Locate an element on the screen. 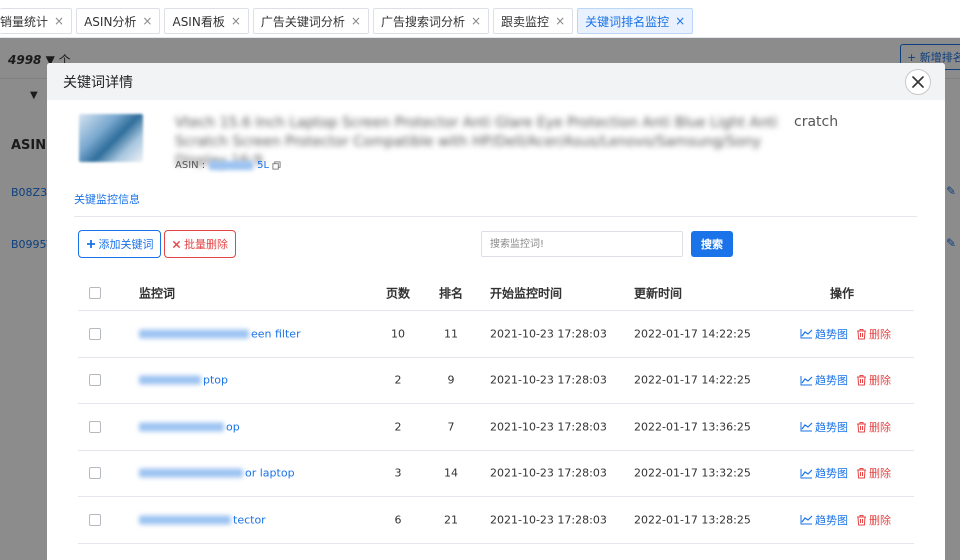 The width and height of the screenshot is (960, 560). pages-value: 3 is located at coordinates (398, 473).